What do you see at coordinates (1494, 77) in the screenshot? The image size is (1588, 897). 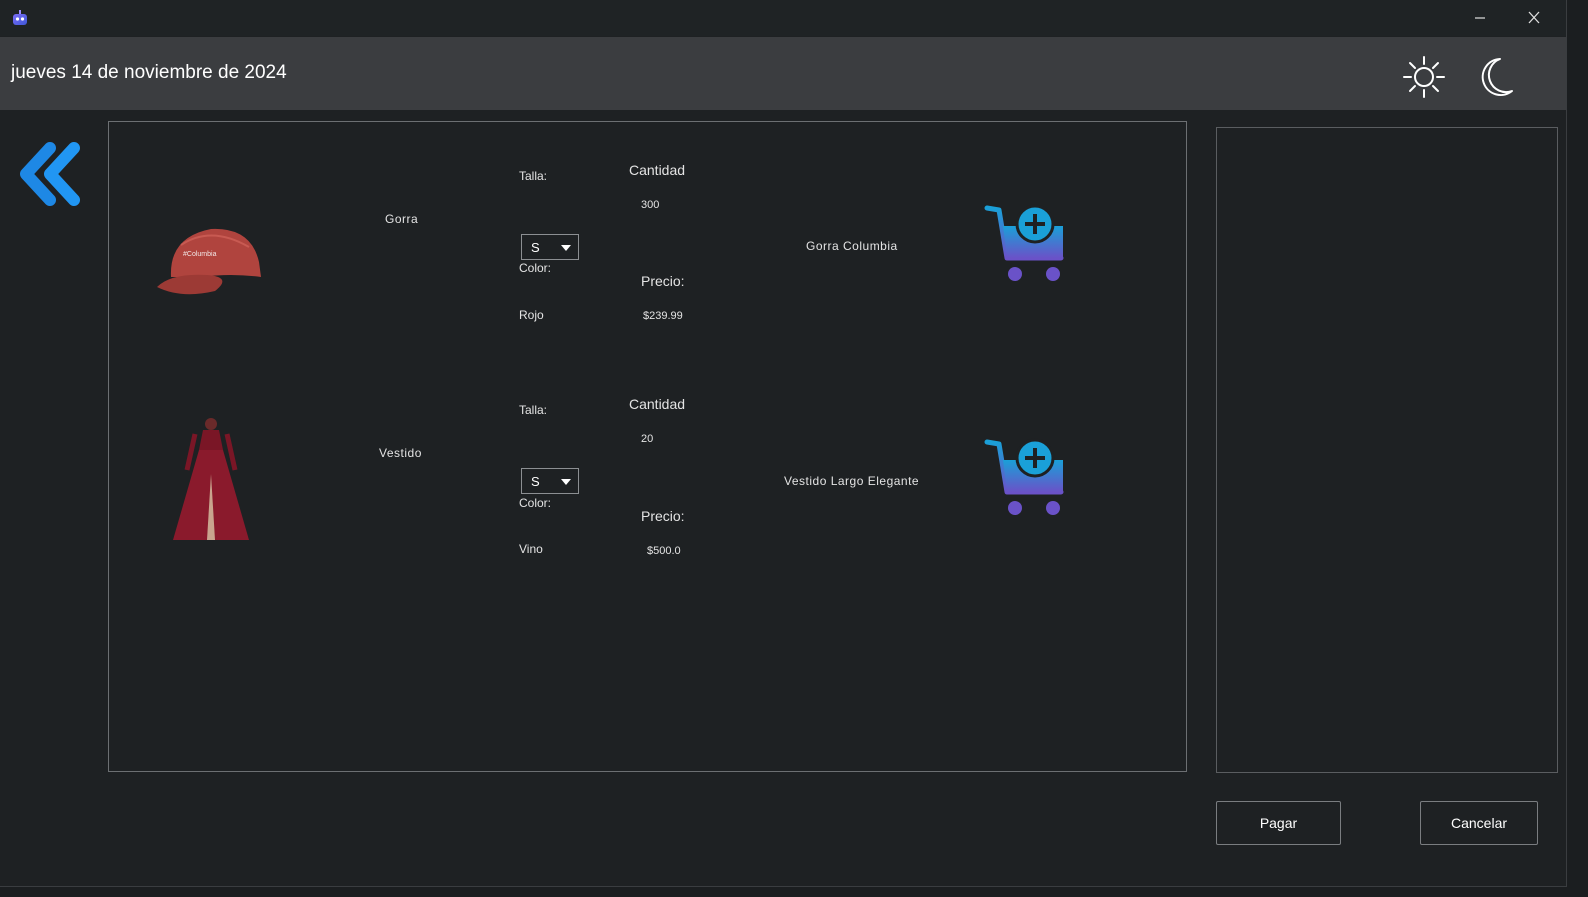 I see `moon-icon` at bounding box center [1494, 77].